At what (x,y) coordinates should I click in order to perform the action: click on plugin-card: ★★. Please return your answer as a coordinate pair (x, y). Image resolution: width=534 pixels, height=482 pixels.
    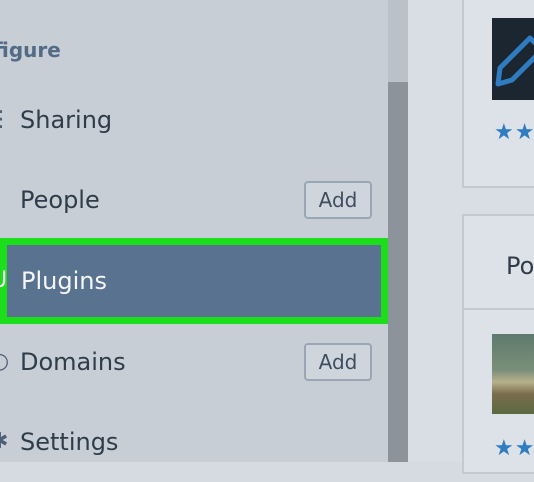
    Looking at the image, I should click on (498, 94).